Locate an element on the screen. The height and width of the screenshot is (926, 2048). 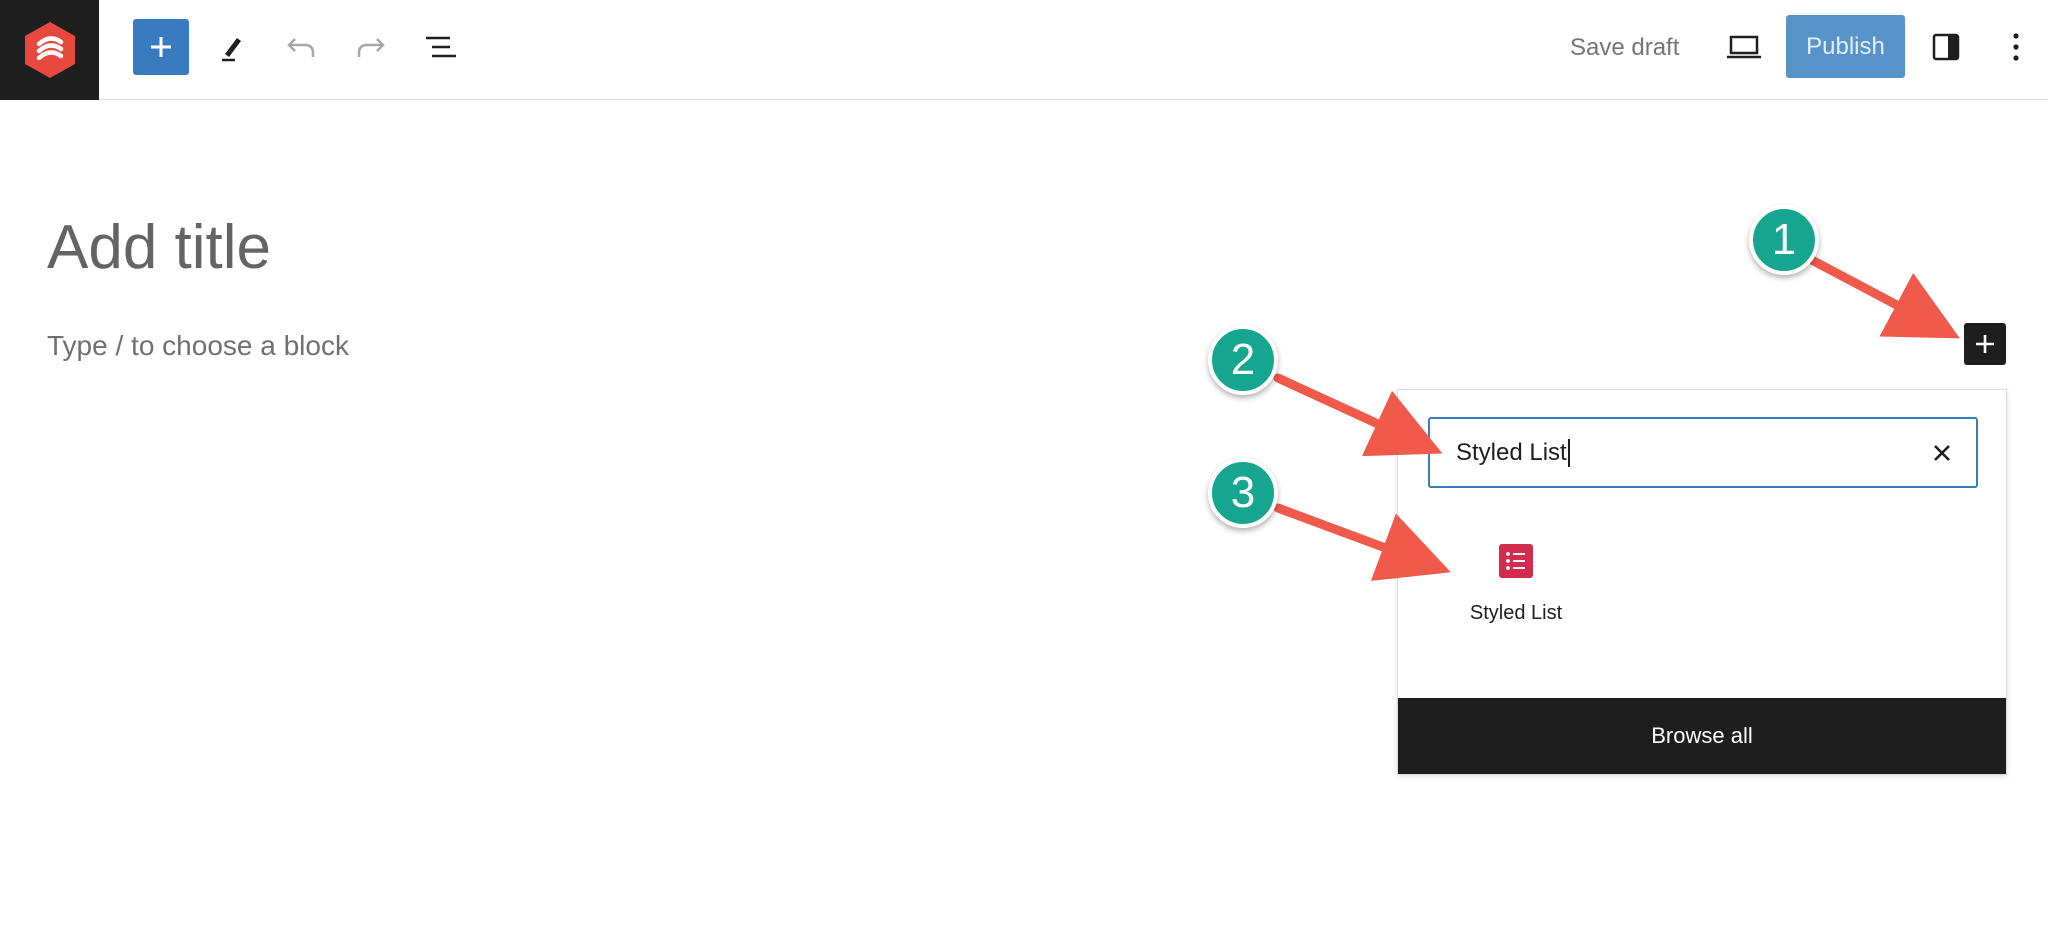
document-overview-button is located at coordinates (441, 47).